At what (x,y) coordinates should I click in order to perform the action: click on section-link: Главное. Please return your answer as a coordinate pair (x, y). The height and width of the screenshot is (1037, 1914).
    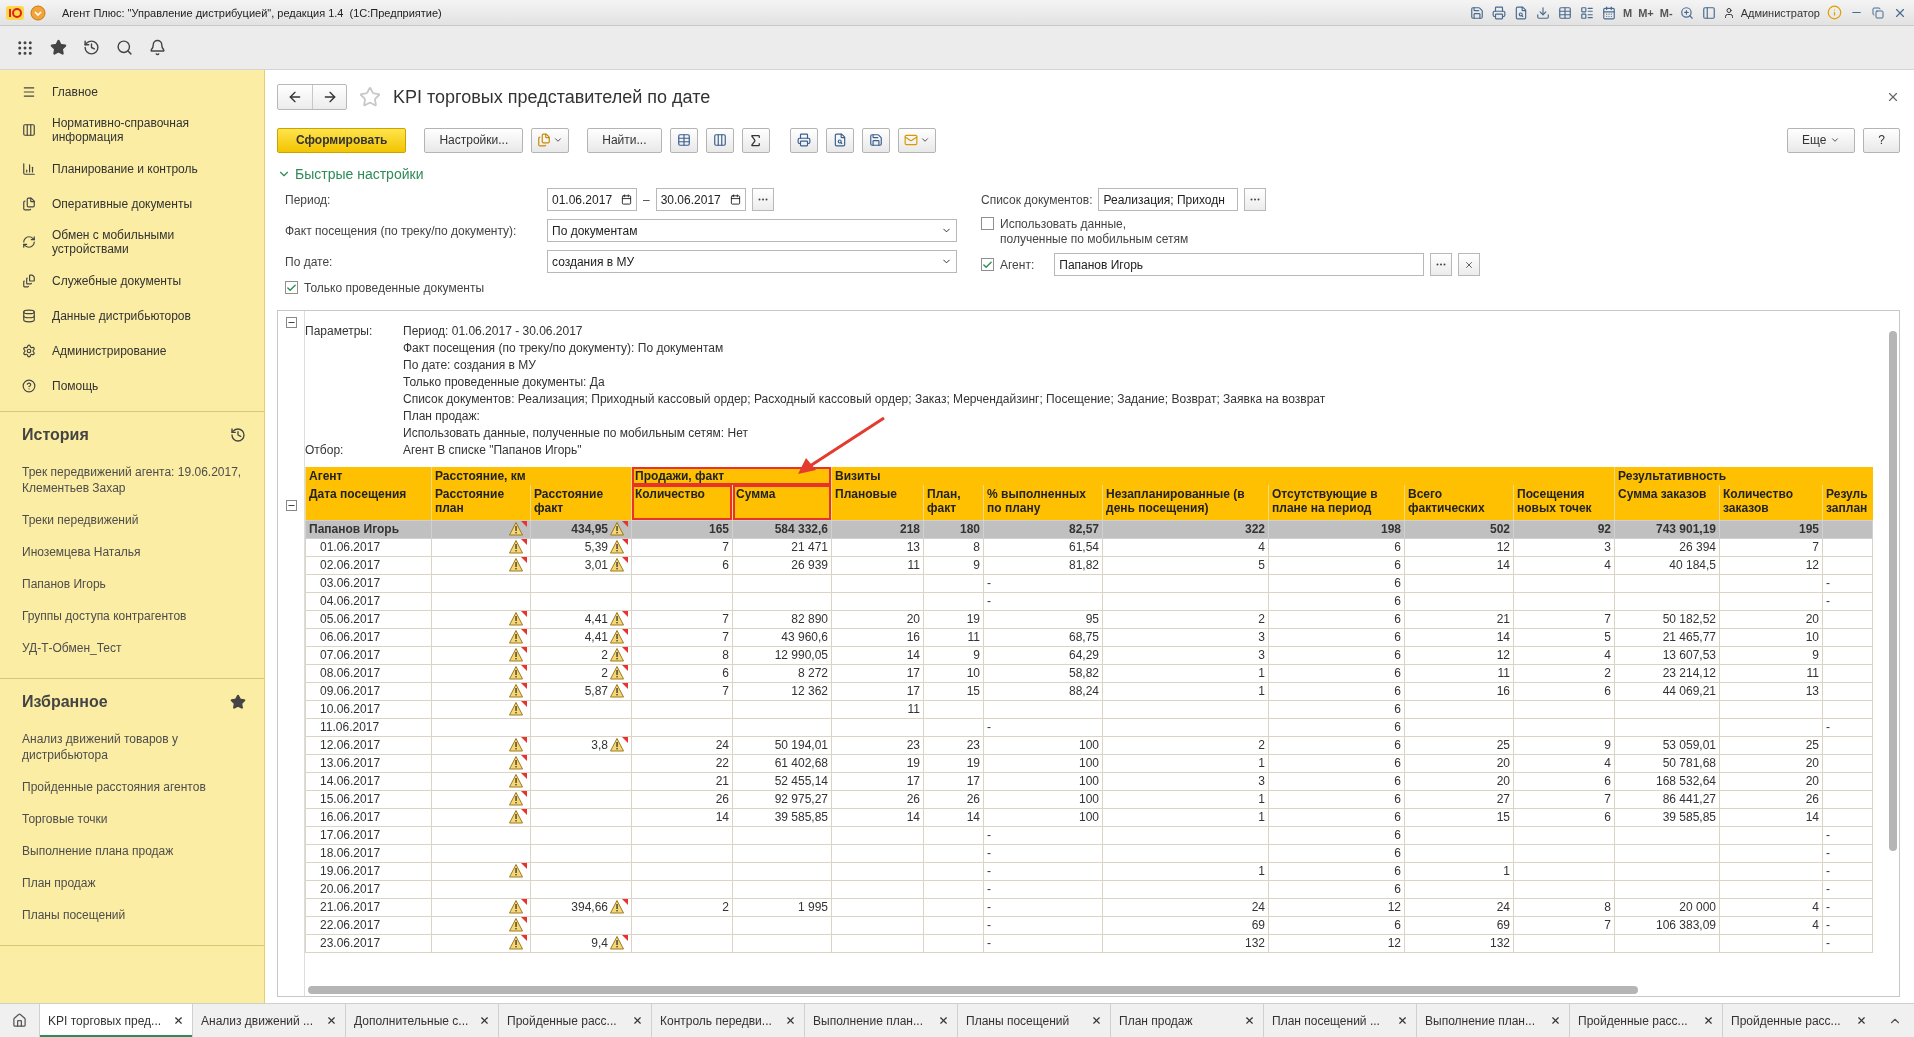
    Looking at the image, I should click on (75, 91).